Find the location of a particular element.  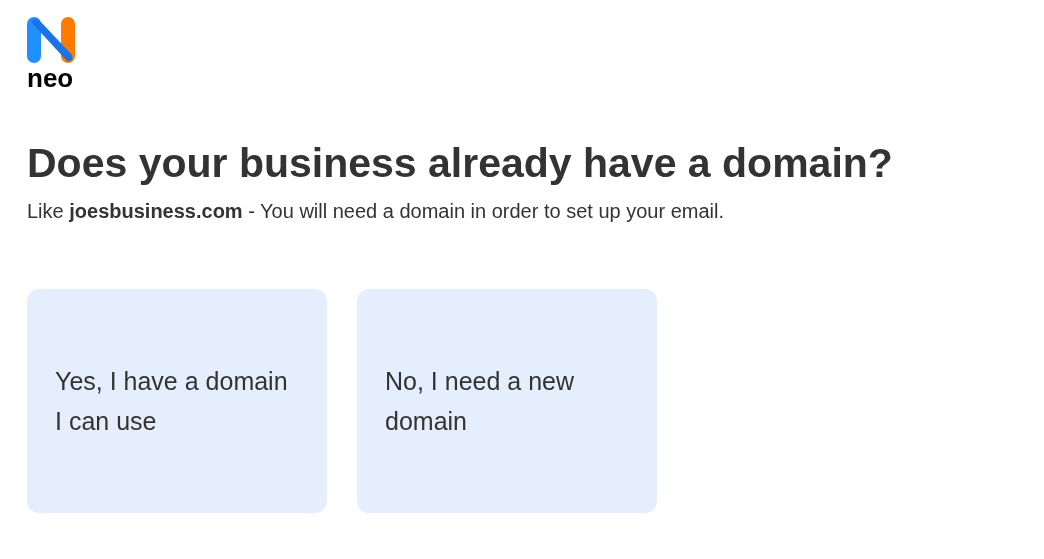

option-card: Yes, I have a domain I can use is located at coordinates (177, 401).